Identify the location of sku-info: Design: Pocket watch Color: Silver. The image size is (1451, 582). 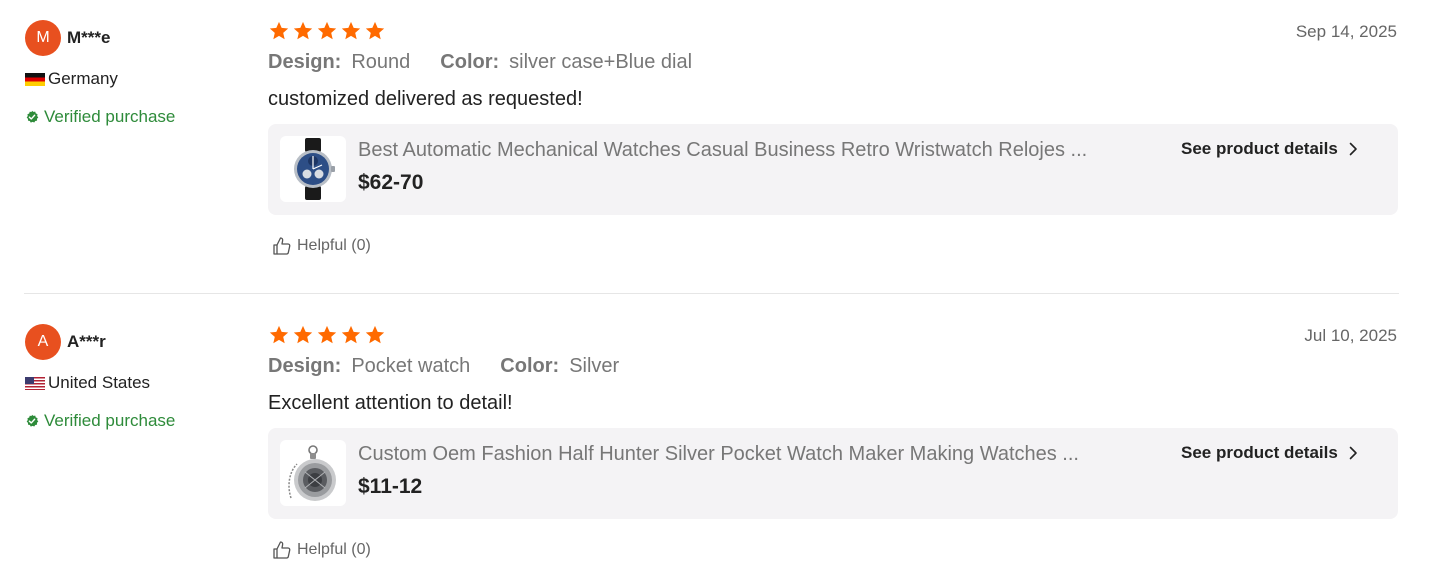
(458, 366).